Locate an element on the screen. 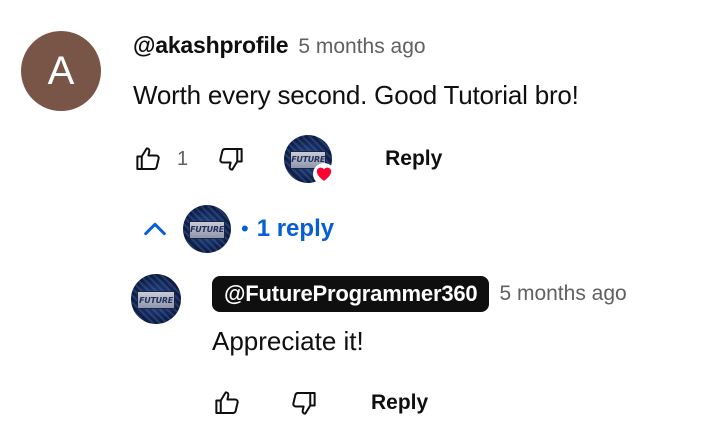  dislike-button is located at coordinates (231, 159).